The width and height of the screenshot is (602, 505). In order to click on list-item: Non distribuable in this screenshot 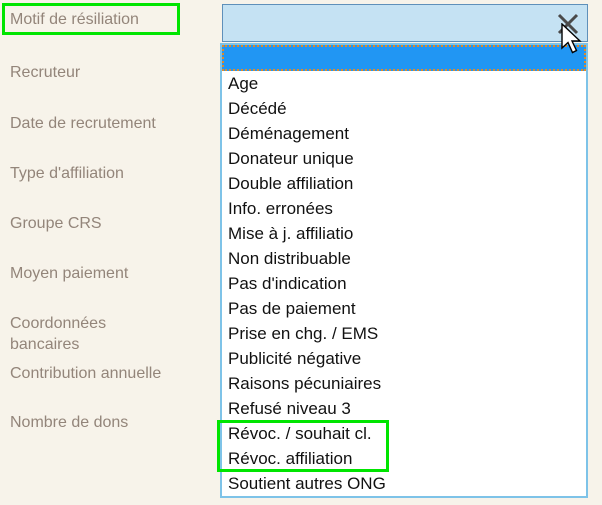, I will do `click(404, 258)`.